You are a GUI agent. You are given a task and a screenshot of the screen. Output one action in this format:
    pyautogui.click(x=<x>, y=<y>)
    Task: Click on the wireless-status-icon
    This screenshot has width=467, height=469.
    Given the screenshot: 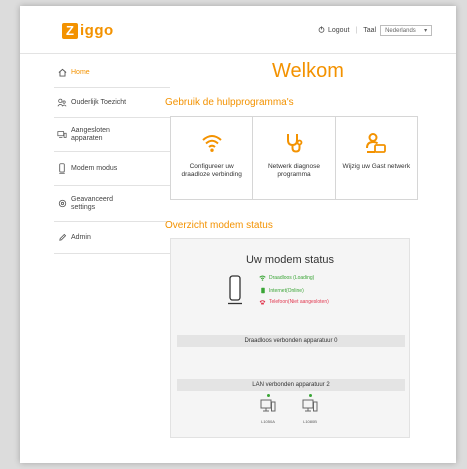 What is the action you would take?
    pyautogui.click(x=262, y=278)
    